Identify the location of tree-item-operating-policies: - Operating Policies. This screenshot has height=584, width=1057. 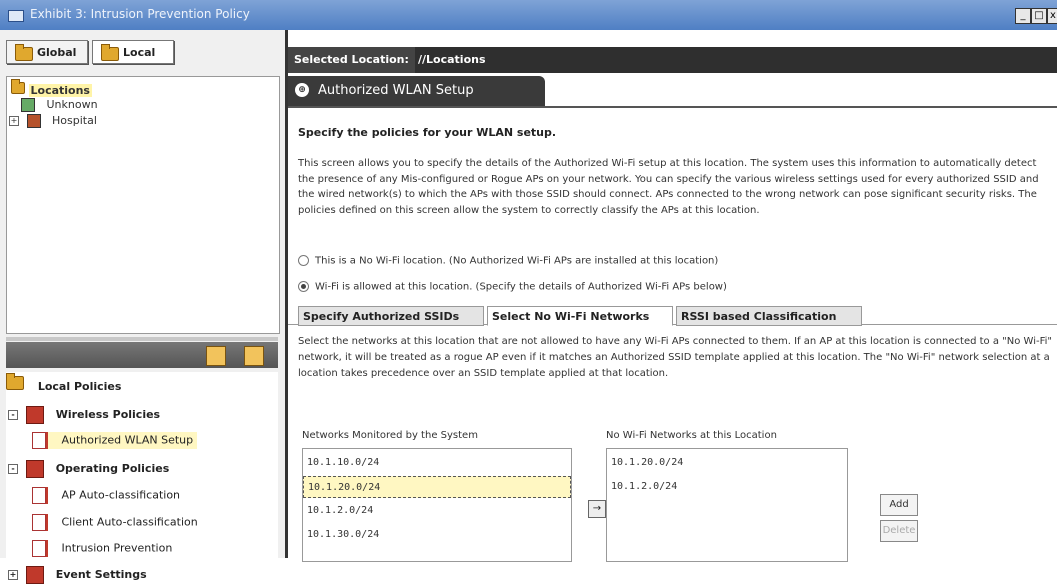
(88, 469).